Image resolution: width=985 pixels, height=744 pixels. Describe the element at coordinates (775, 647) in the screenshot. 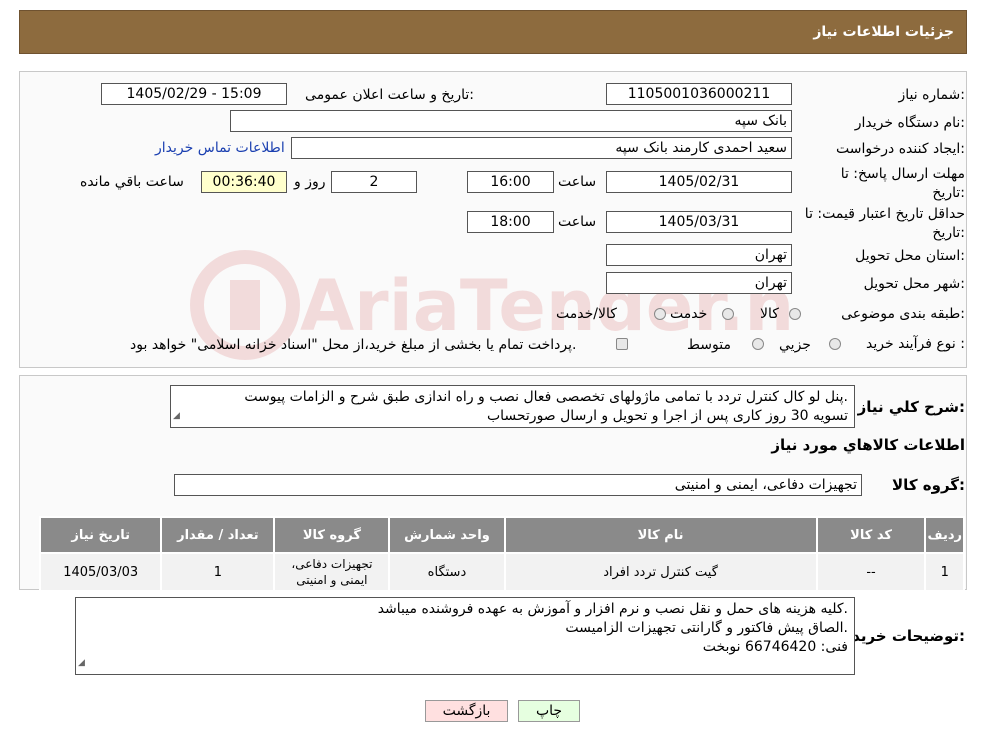

I see `buyer-notes-line-3: فنی: 66746420 نوبخت` at that location.